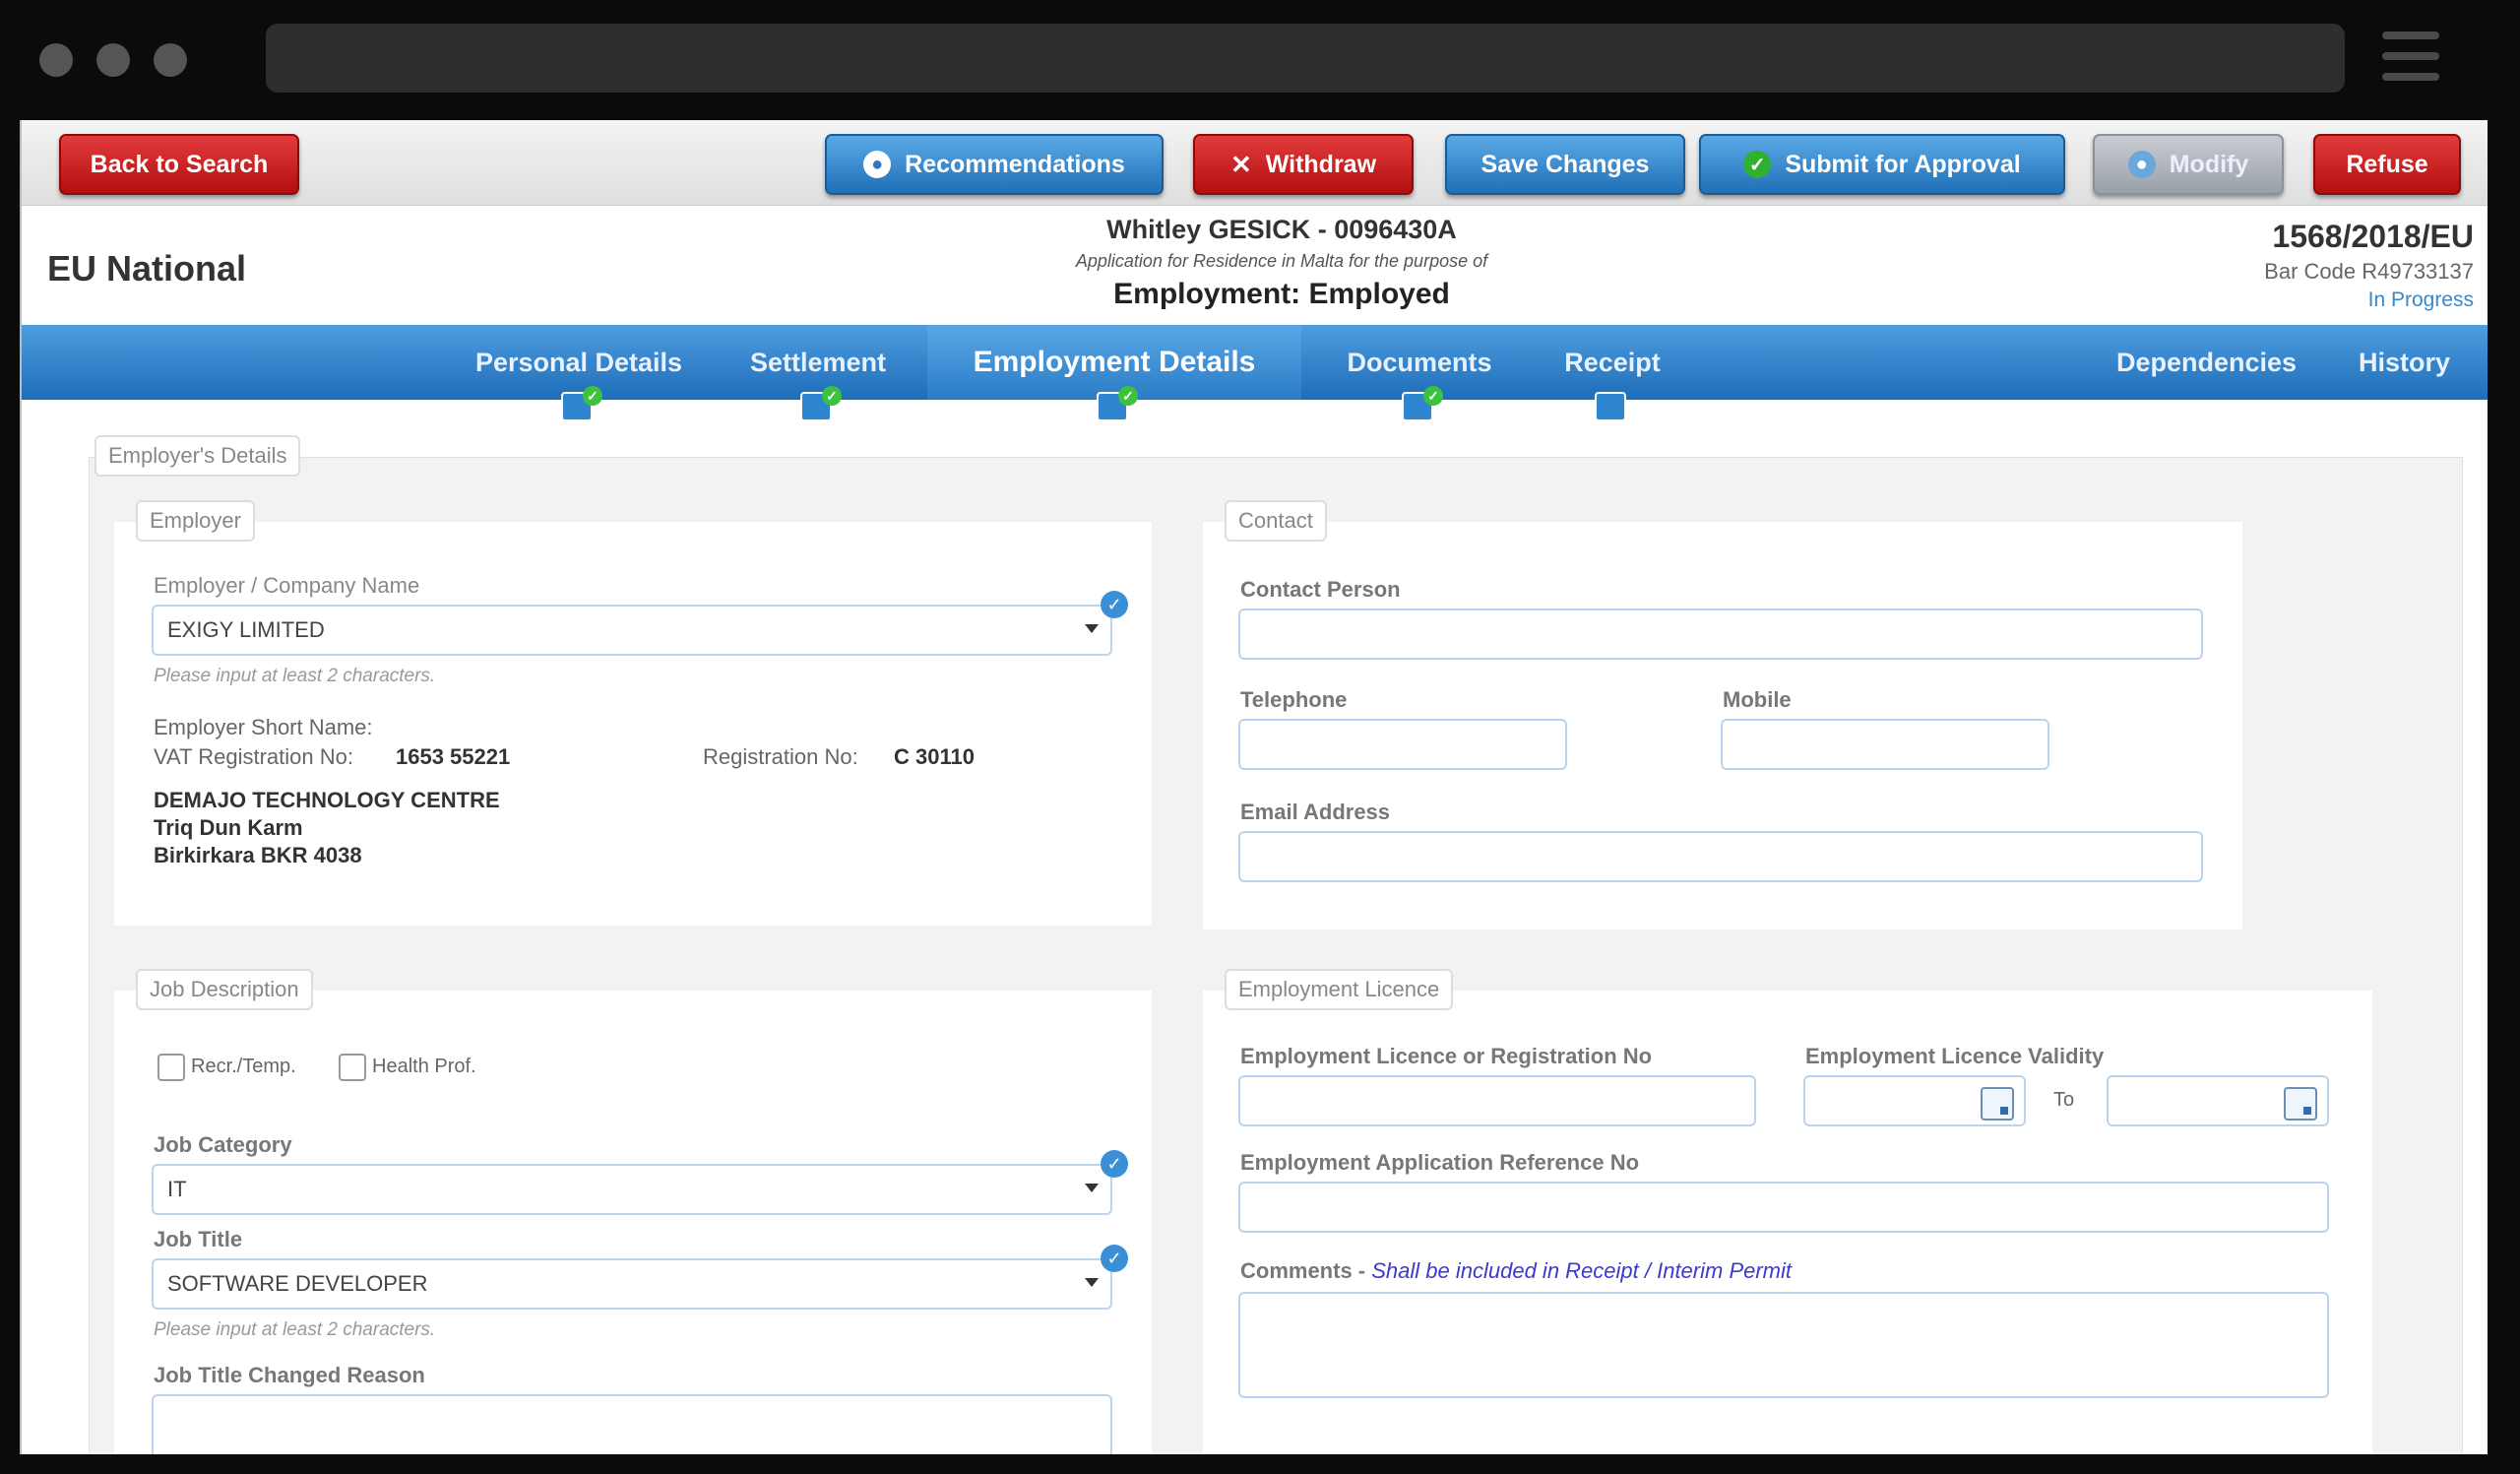 The image size is (2520, 1474). I want to click on contact-legend: Contact, so click(1276, 521).